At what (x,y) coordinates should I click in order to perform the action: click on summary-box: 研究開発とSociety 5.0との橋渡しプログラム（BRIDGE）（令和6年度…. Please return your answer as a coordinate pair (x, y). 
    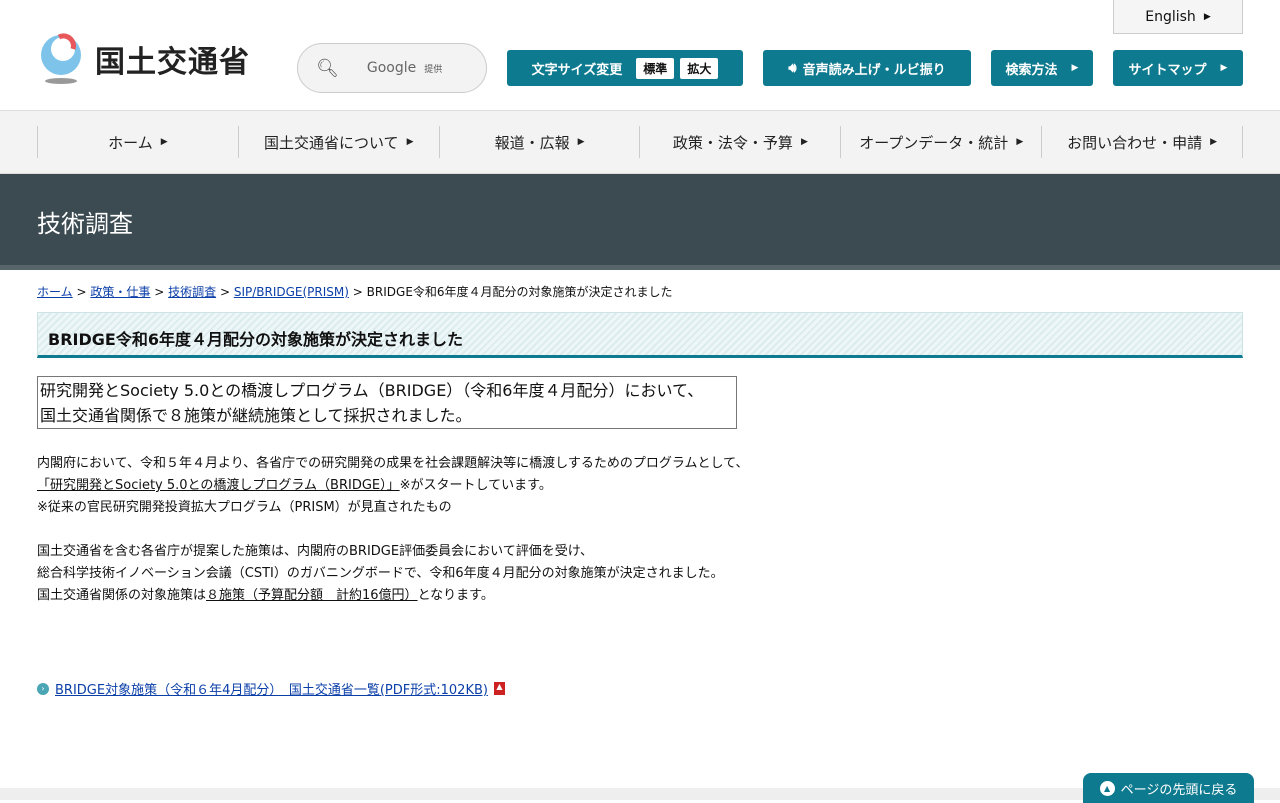
    Looking at the image, I should click on (387, 402).